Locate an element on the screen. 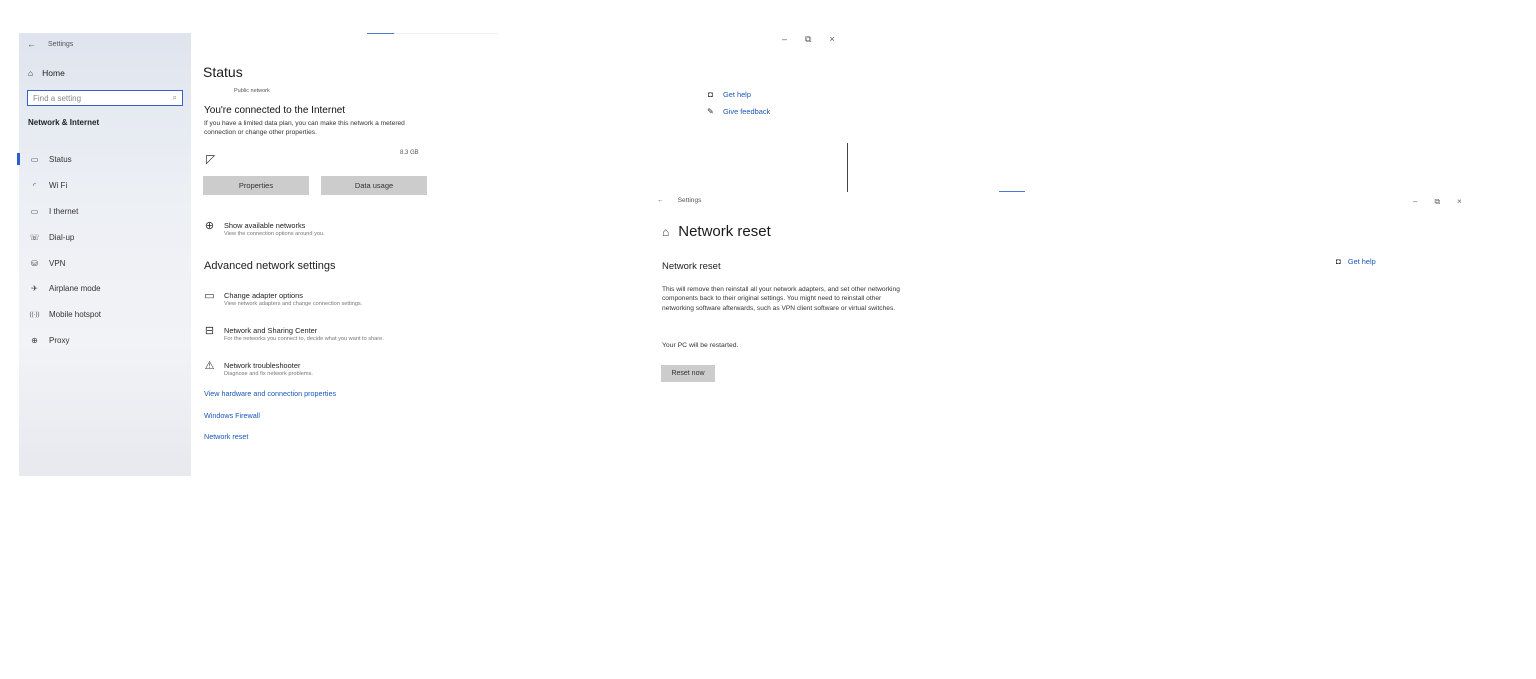 The image size is (1536, 679). entry-subtitle: View the connection options around you. is located at coordinates (274, 234).